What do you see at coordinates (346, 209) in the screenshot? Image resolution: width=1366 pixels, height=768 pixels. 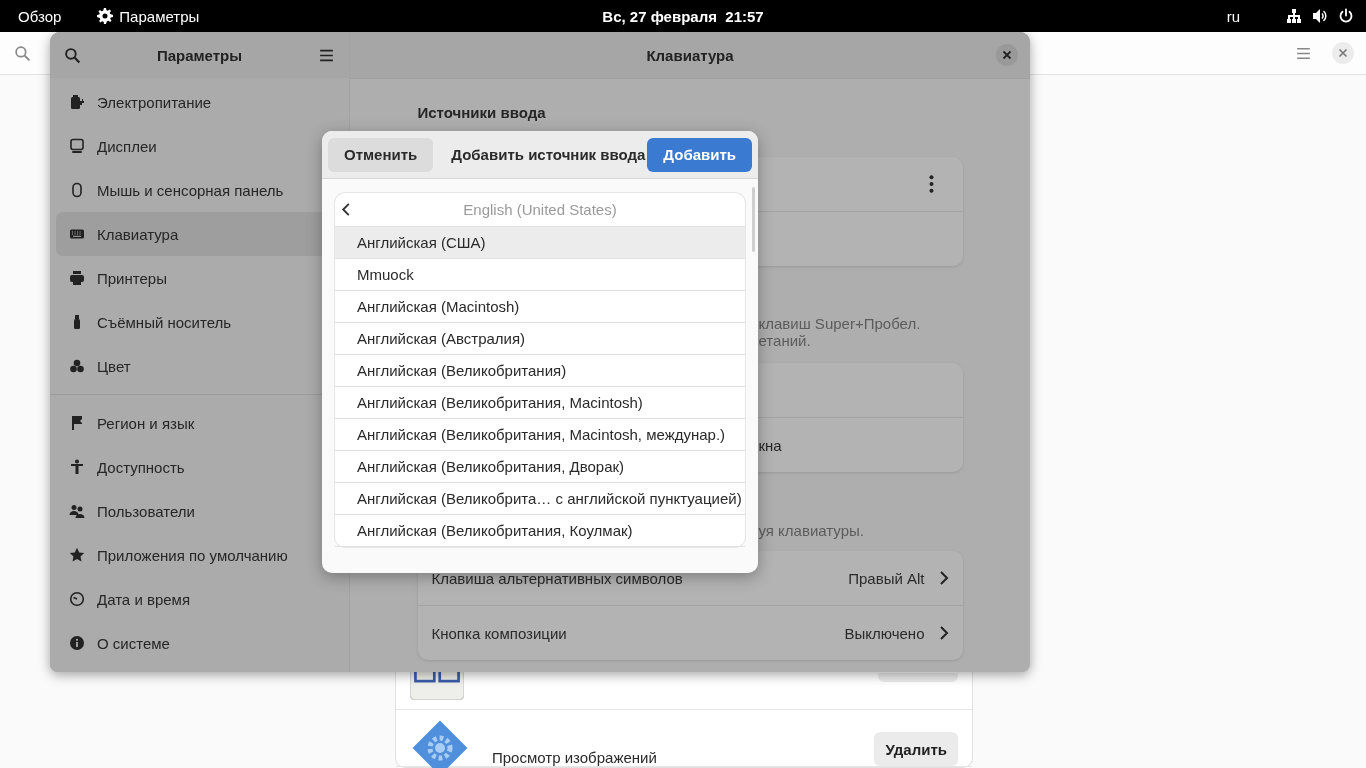 I see `back-icon` at bounding box center [346, 209].